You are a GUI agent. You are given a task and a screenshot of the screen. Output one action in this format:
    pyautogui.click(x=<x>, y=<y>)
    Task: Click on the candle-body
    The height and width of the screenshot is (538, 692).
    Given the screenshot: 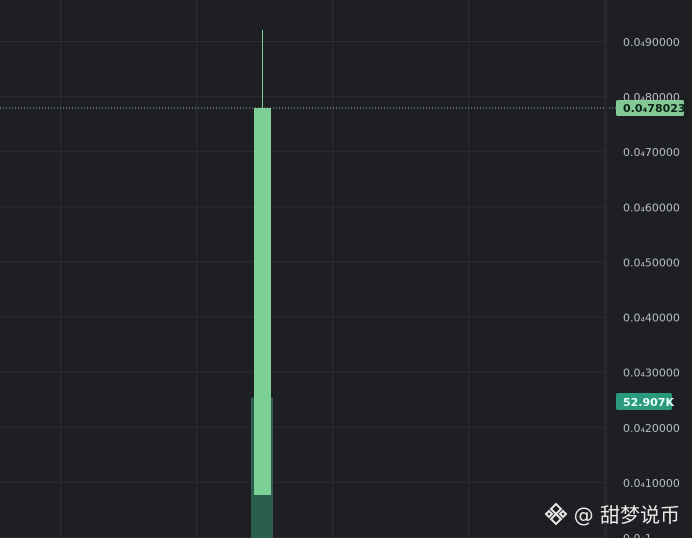 What is the action you would take?
    pyautogui.click(x=262, y=302)
    